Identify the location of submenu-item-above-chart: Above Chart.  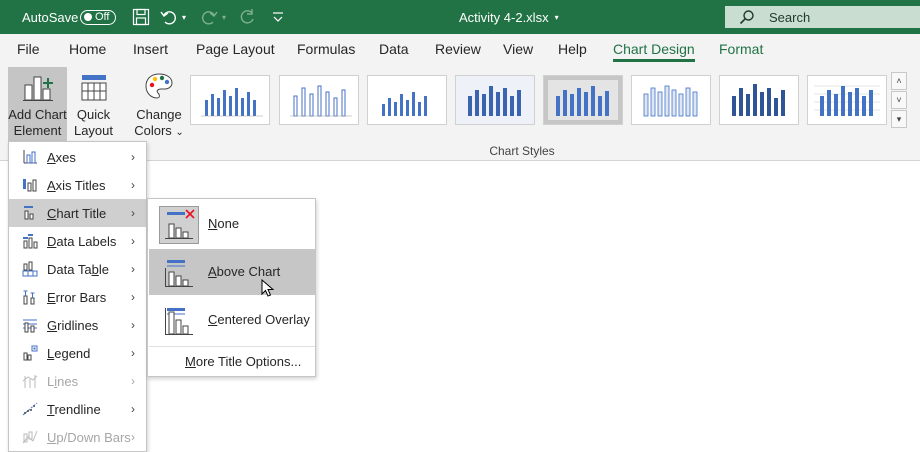
(232, 273).